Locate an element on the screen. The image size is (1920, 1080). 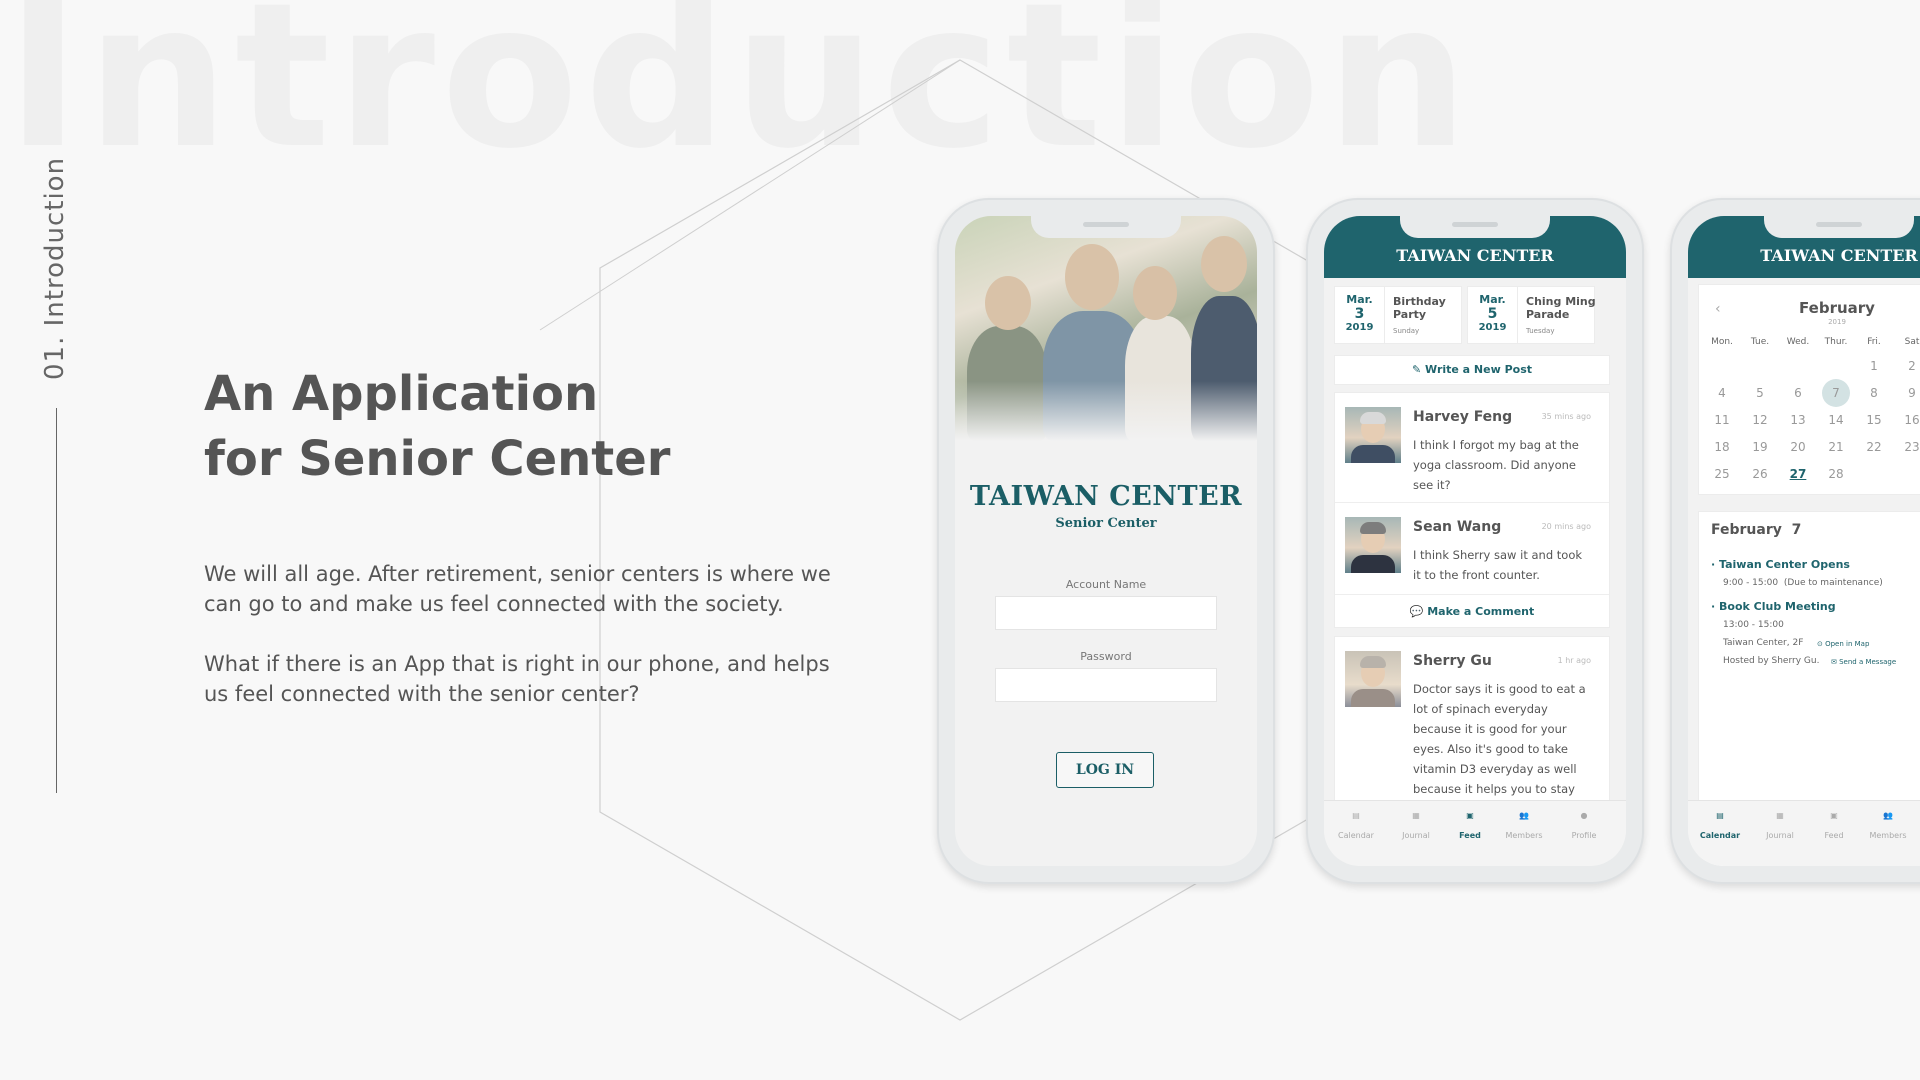
calendar-day: 13 is located at coordinates (1798, 420).